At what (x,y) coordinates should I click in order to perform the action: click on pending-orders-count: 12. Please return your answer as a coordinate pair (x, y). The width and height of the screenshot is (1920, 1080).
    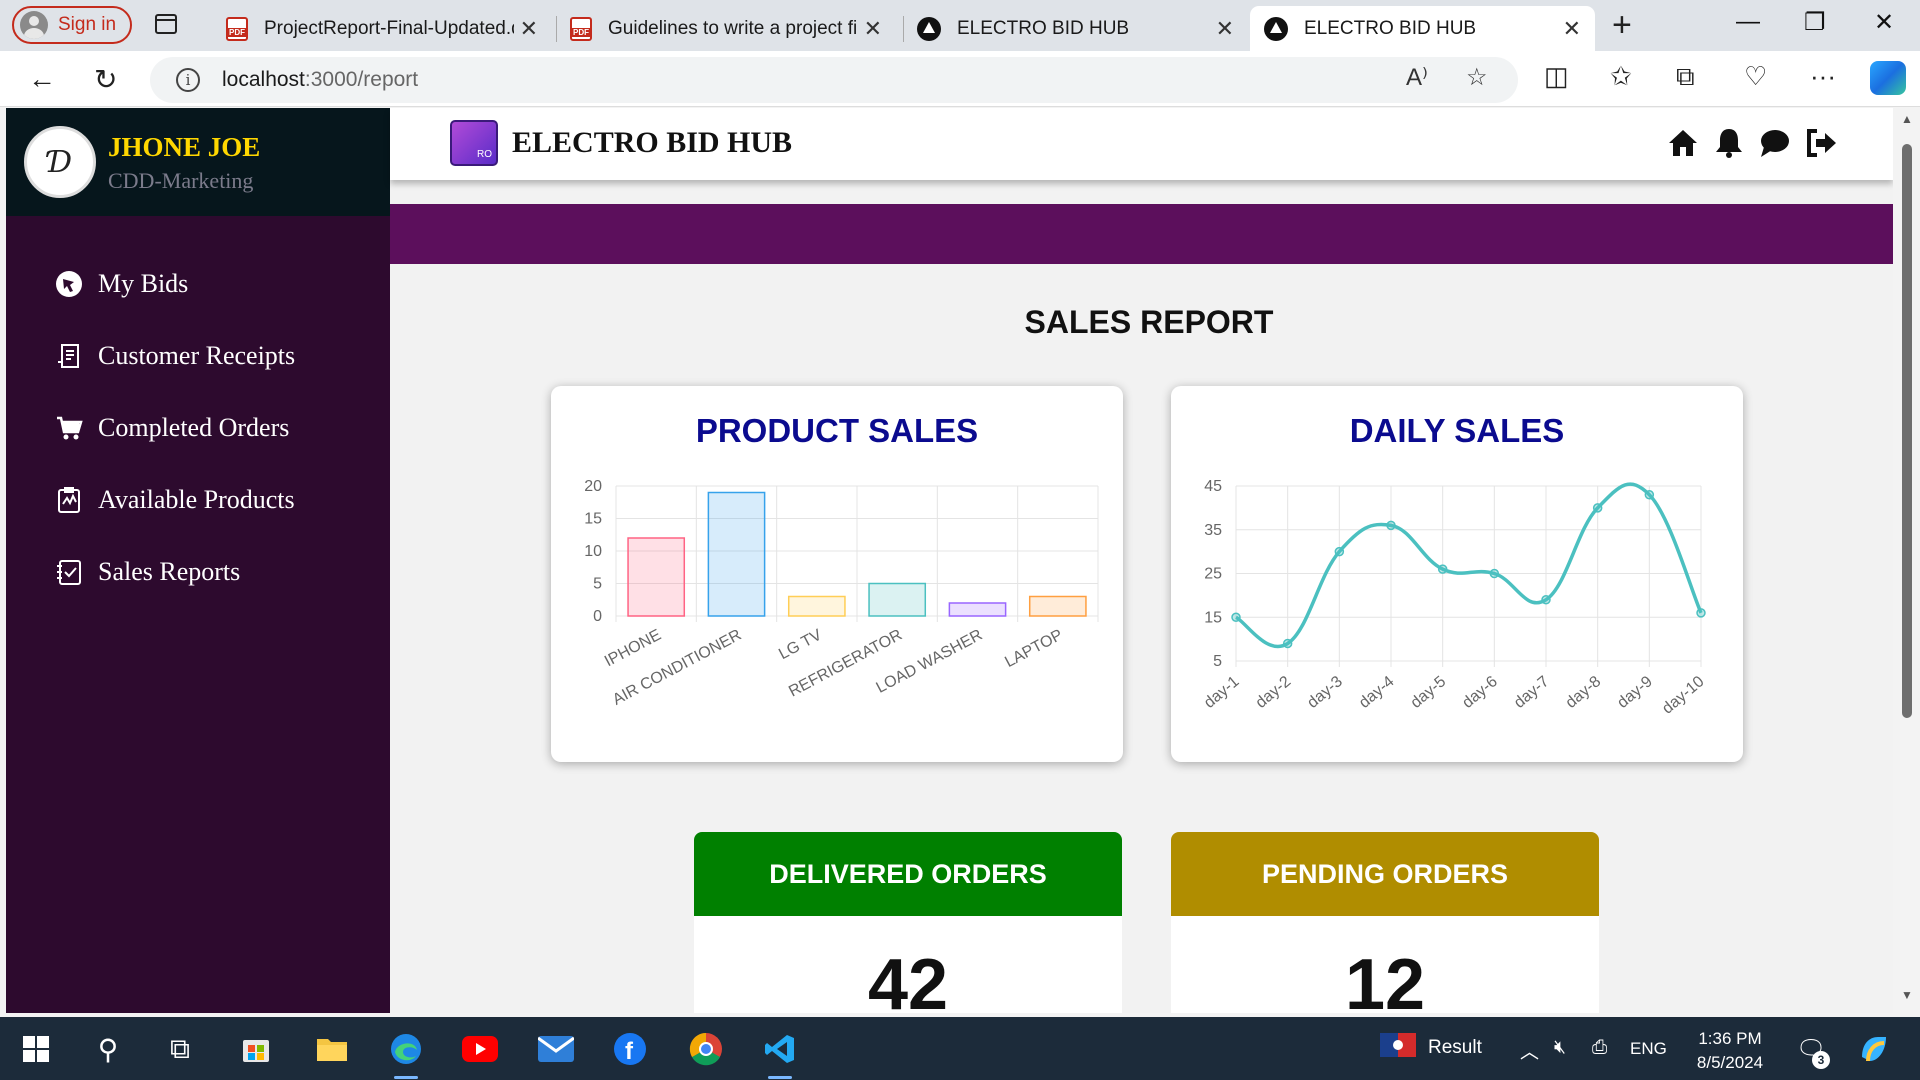
    Looking at the image, I should click on (1385, 979).